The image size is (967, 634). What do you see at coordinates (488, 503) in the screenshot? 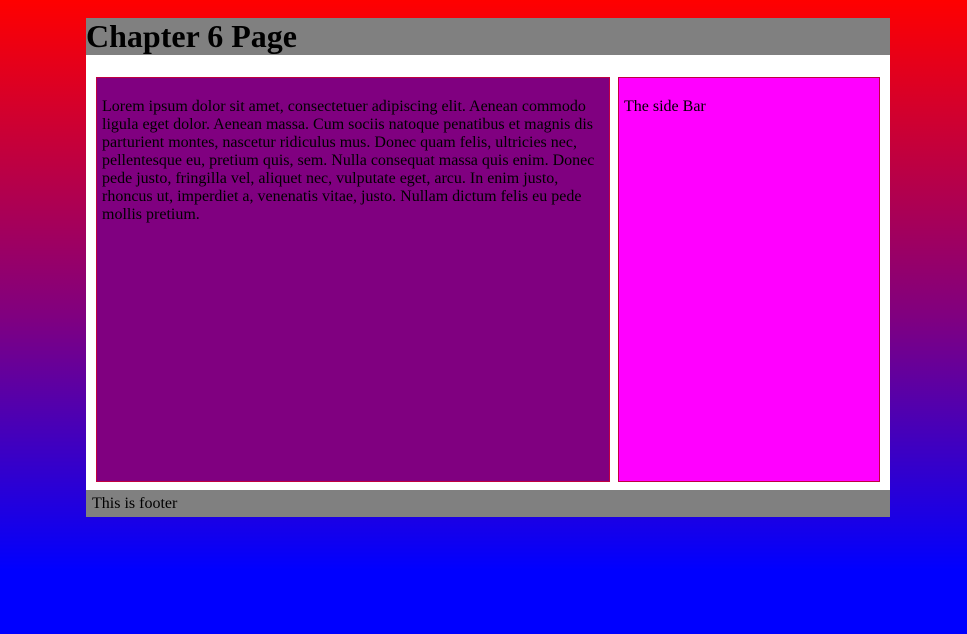
I see `page-footer: This is footer` at bounding box center [488, 503].